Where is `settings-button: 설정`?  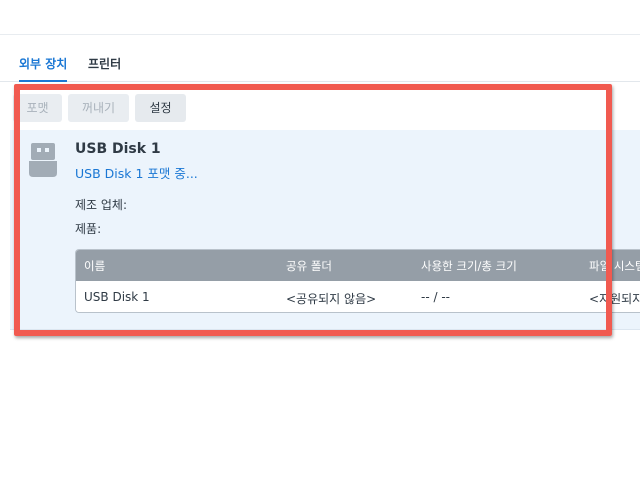
settings-button: 설정 is located at coordinates (160, 108).